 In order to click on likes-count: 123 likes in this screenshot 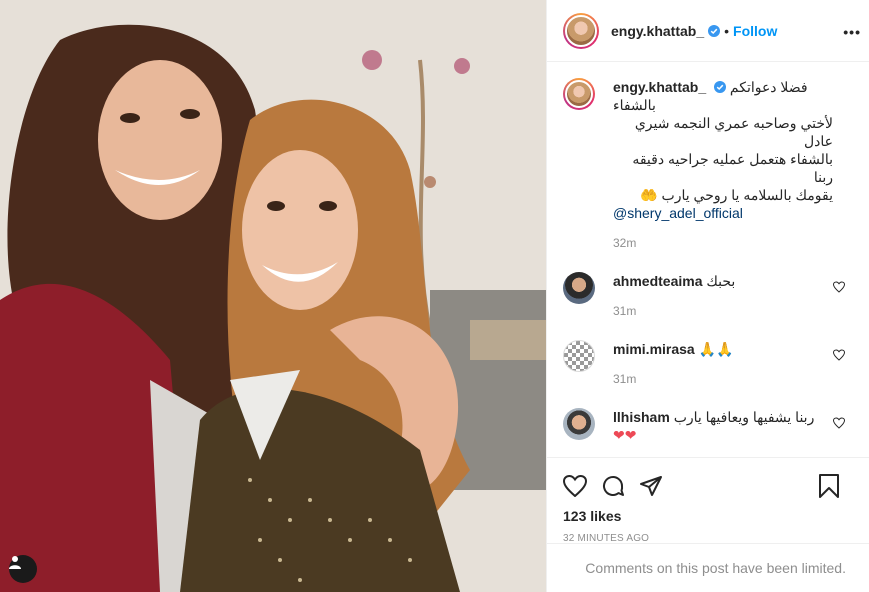, I will do `click(708, 516)`.